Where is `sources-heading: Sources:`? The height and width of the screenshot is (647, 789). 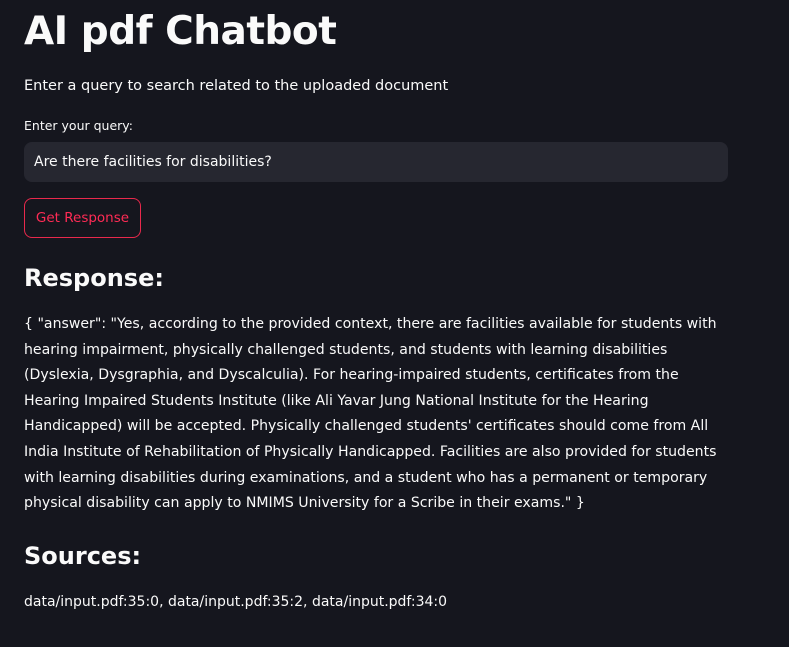 sources-heading: Sources: is located at coordinates (83, 556).